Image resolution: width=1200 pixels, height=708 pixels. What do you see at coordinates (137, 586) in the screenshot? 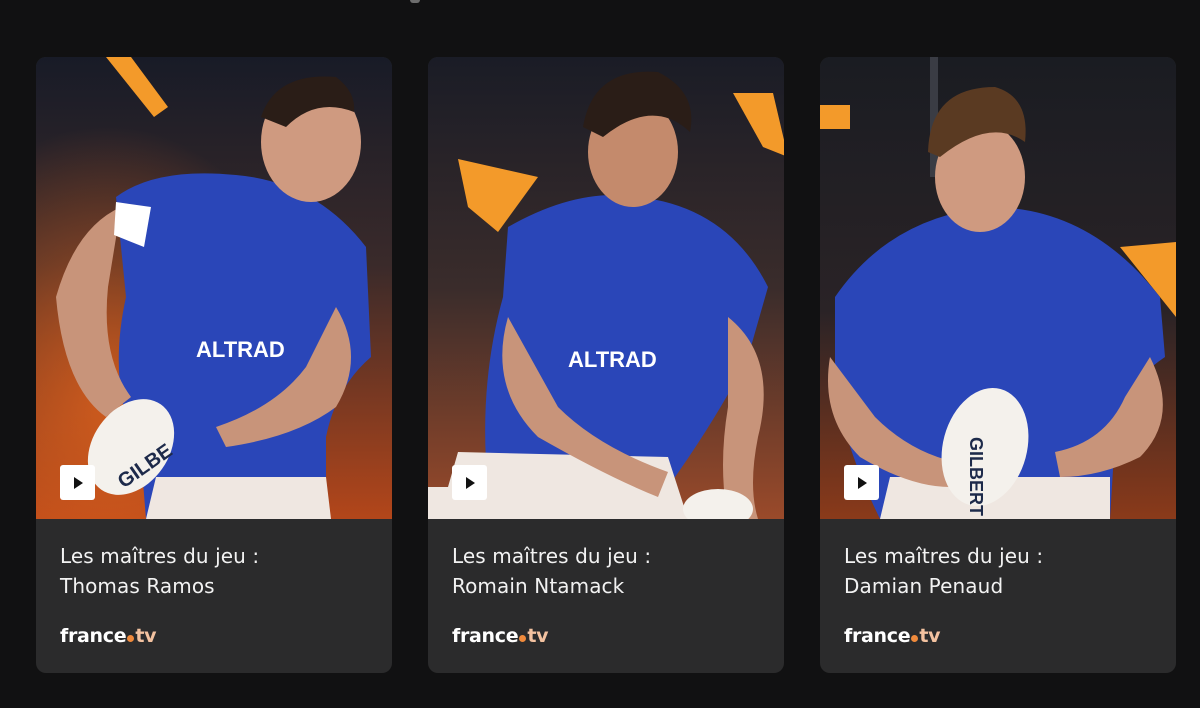
I see `title-line-2: Thomas Ramos` at bounding box center [137, 586].